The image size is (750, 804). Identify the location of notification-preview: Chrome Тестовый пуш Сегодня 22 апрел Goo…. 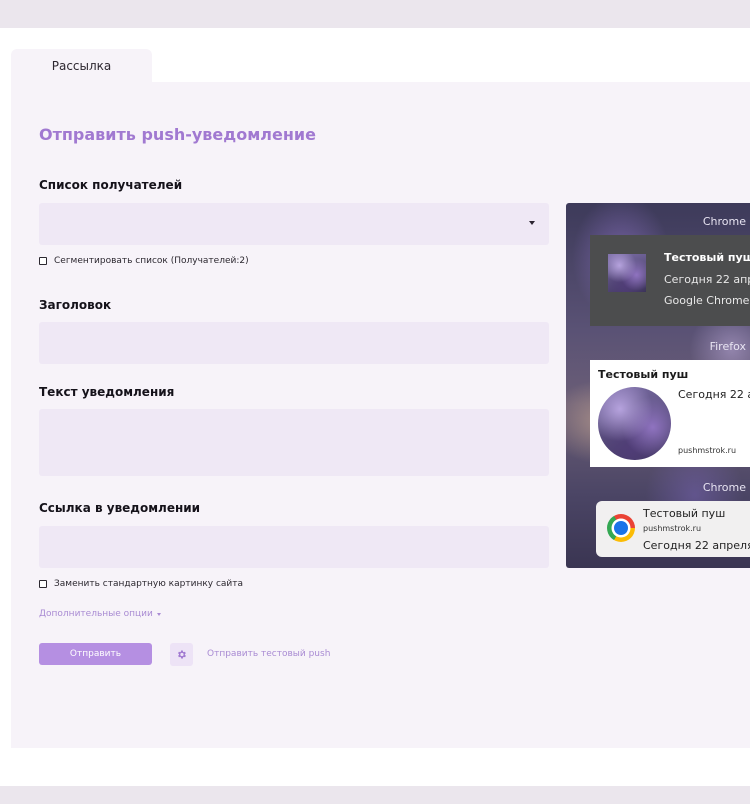
(658, 385).